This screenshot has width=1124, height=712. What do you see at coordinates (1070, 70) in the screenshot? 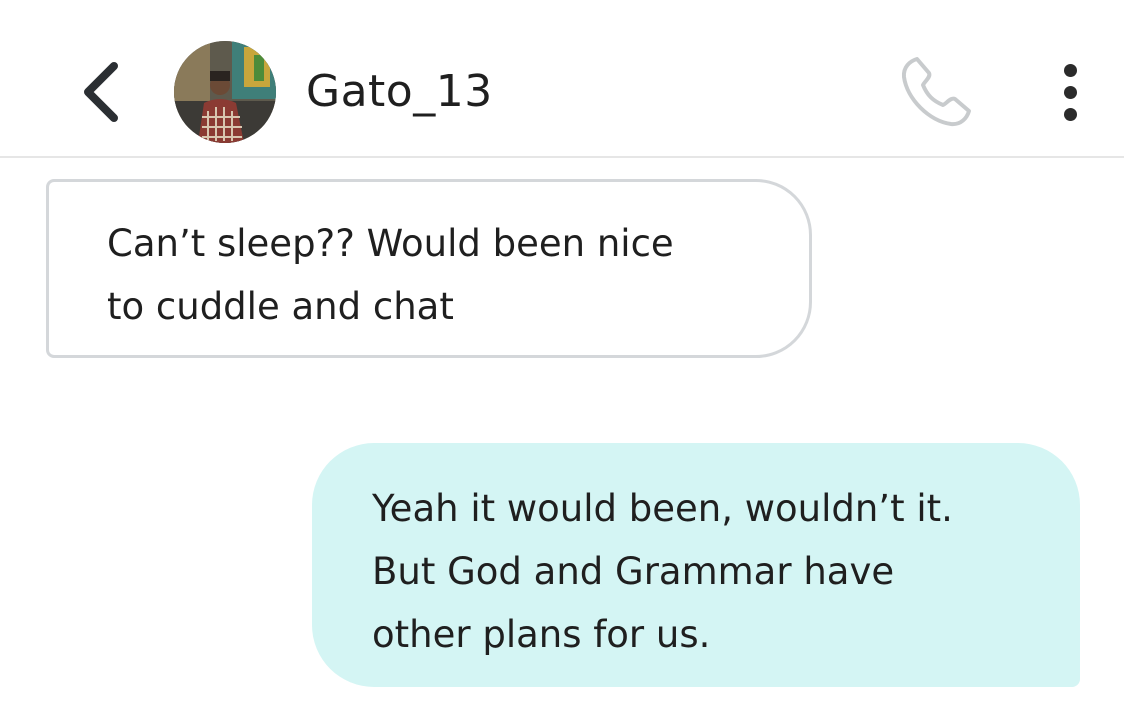
I see `more-vertical-icon` at bounding box center [1070, 70].